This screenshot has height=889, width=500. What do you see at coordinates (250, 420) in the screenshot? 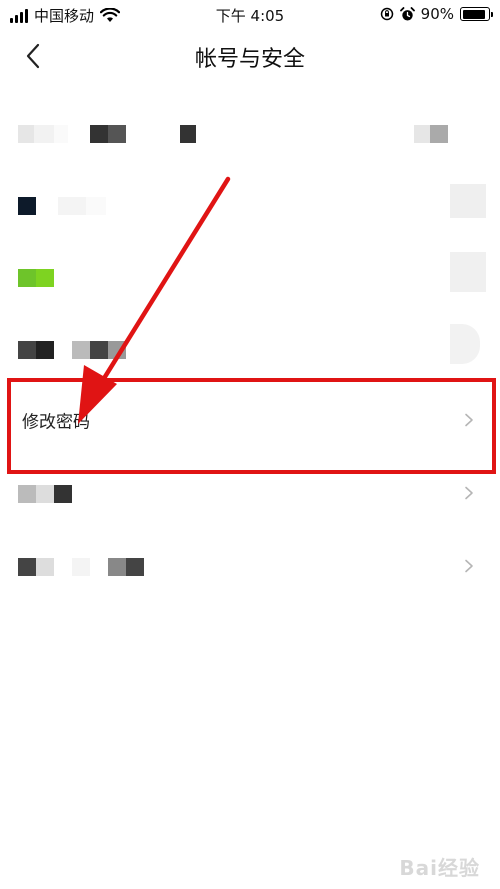
I see `change-password-row: 修改密码` at bounding box center [250, 420].